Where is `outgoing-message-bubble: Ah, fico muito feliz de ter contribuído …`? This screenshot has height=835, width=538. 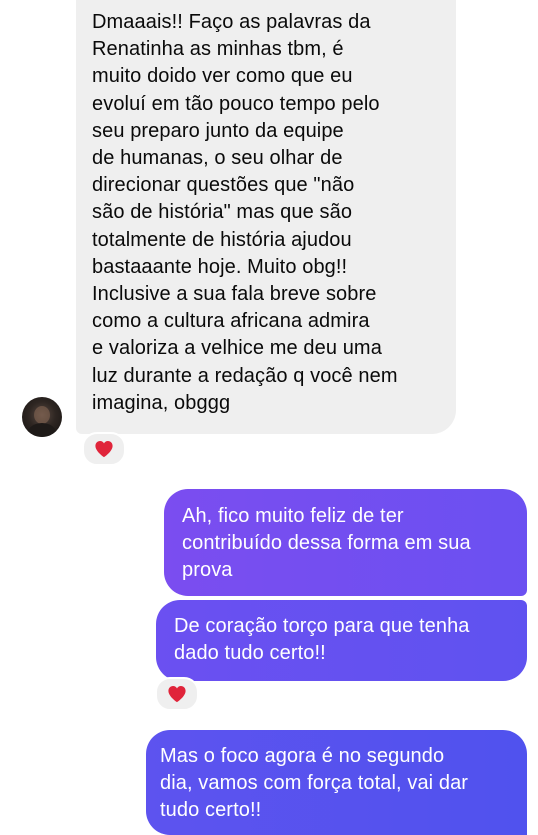
outgoing-message-bubble: Ah, fico muito feliz de ter contribuído … is located at coordinates (345, 542).